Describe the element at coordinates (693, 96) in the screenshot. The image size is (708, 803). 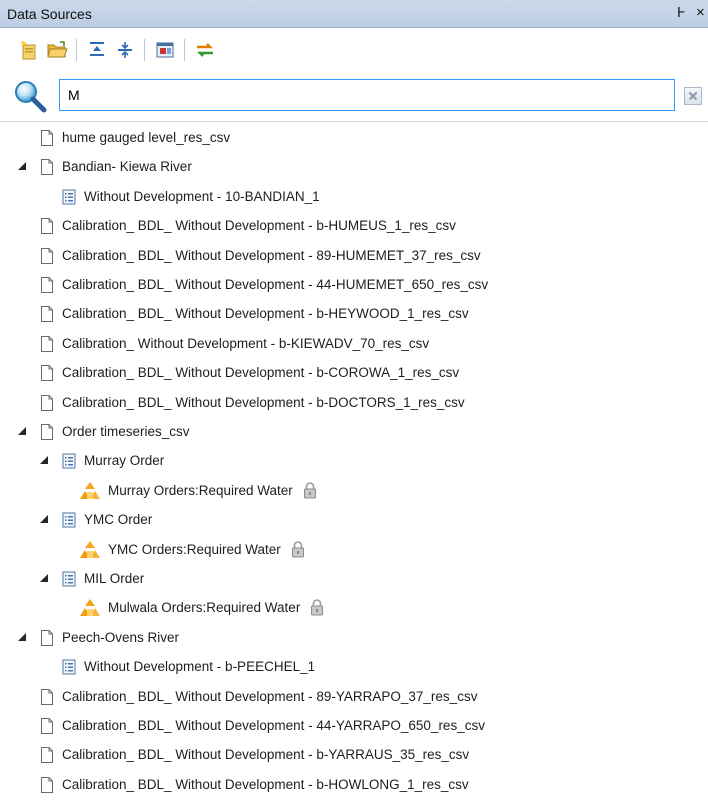
I see `clear-search-button` at that location.